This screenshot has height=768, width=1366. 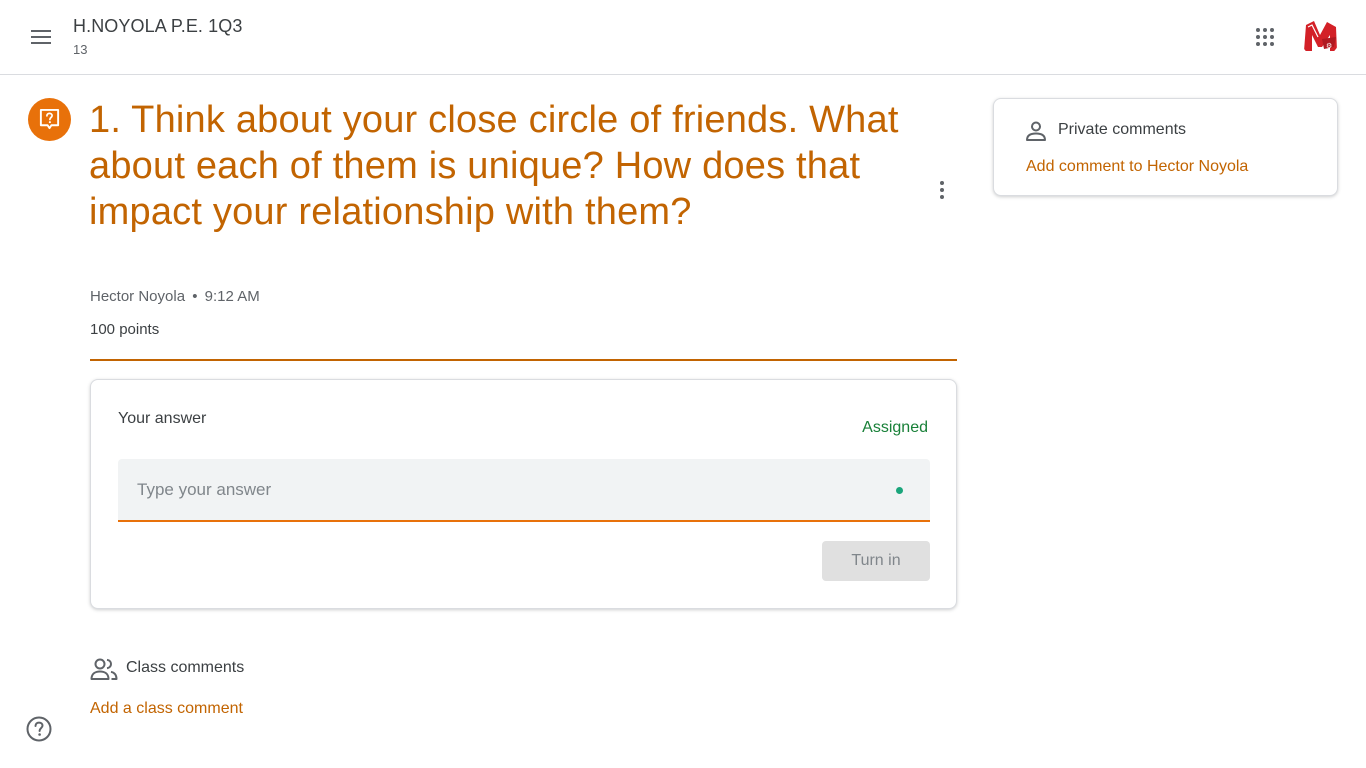 I want to click on account-avatar: ⚙, so click(x=1320, y=37).